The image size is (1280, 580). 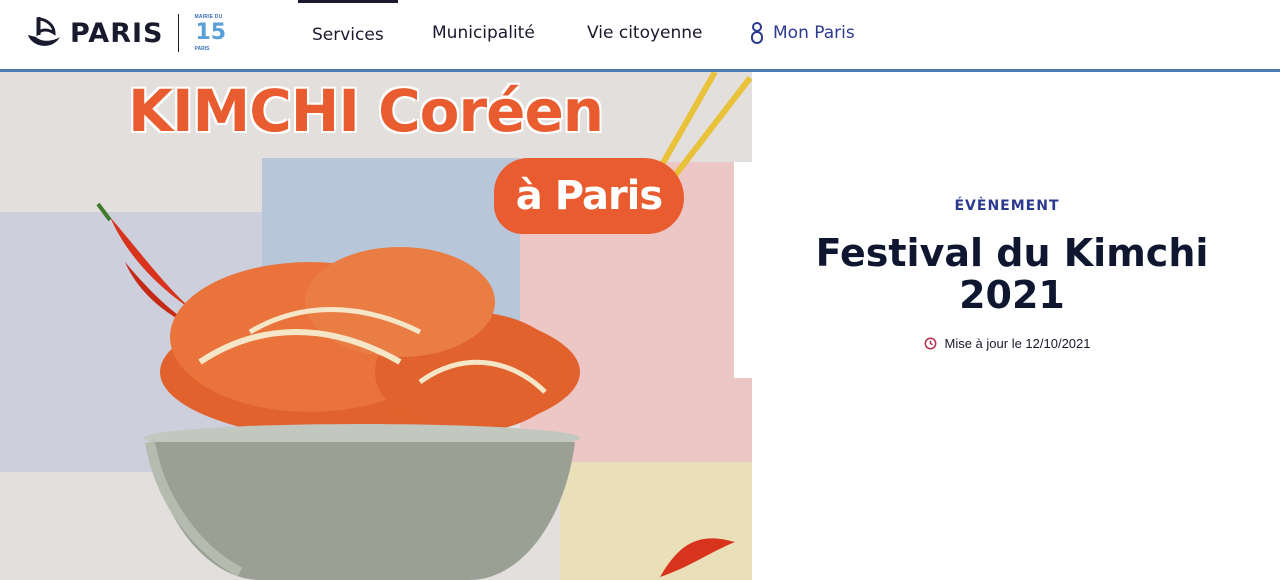 I want to click on mon-paris-label: Mon Paris, so click(x=814, y=33).